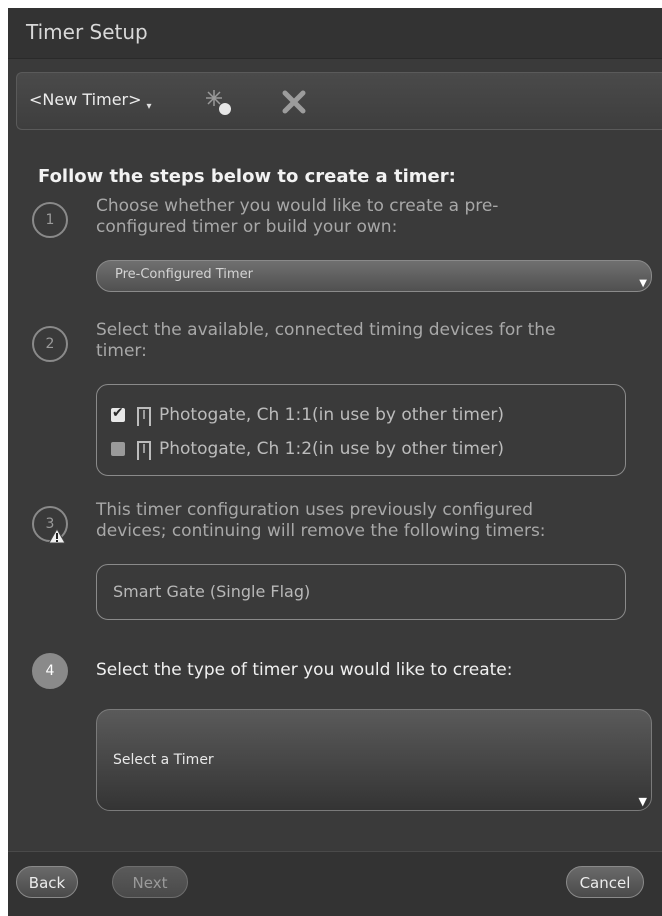 This screenshot has height=916, width=662. Describe the element at coordinates (85, 99) in the screenshot. I see `timer-select-label: <New Timer>` at that location.